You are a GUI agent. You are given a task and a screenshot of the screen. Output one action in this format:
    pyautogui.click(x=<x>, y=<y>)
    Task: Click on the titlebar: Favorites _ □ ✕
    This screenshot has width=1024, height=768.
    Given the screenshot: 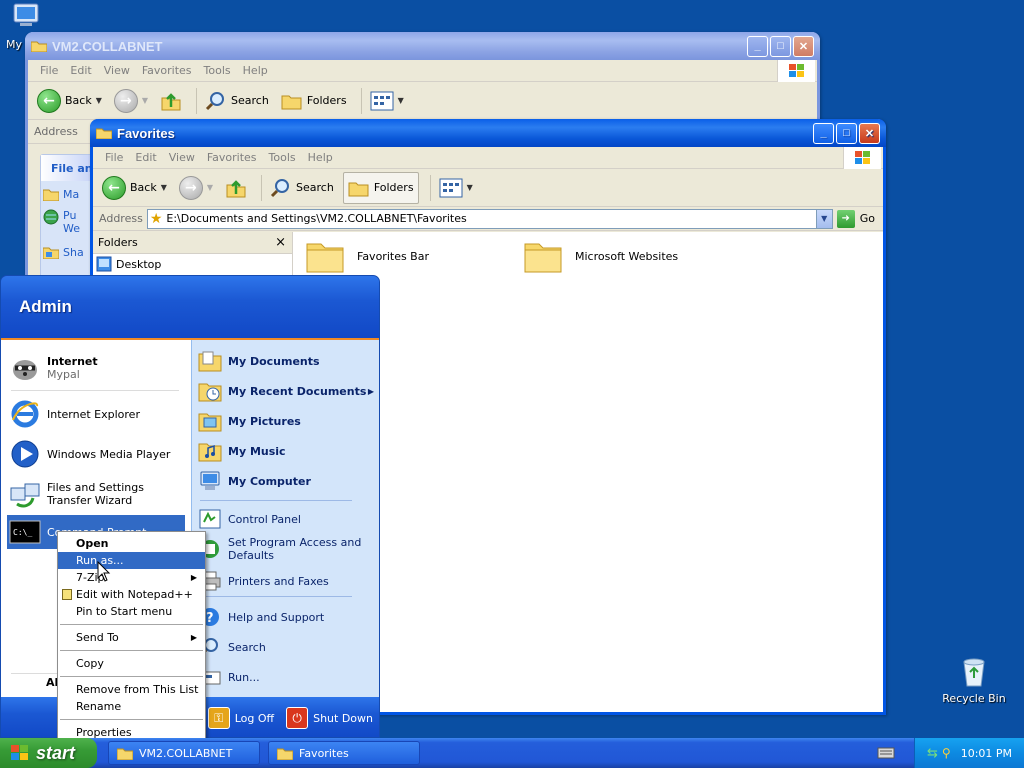 What is the action you would take?
    pyautogui.click(x=488, y=133)
    